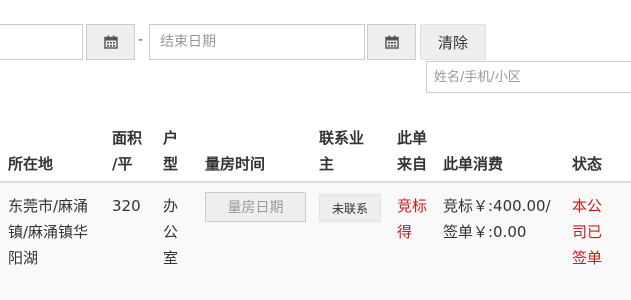  Describe the element at coordinates (412, 164) in the screenshot. I see `header-source-line2: 来自` at that location.